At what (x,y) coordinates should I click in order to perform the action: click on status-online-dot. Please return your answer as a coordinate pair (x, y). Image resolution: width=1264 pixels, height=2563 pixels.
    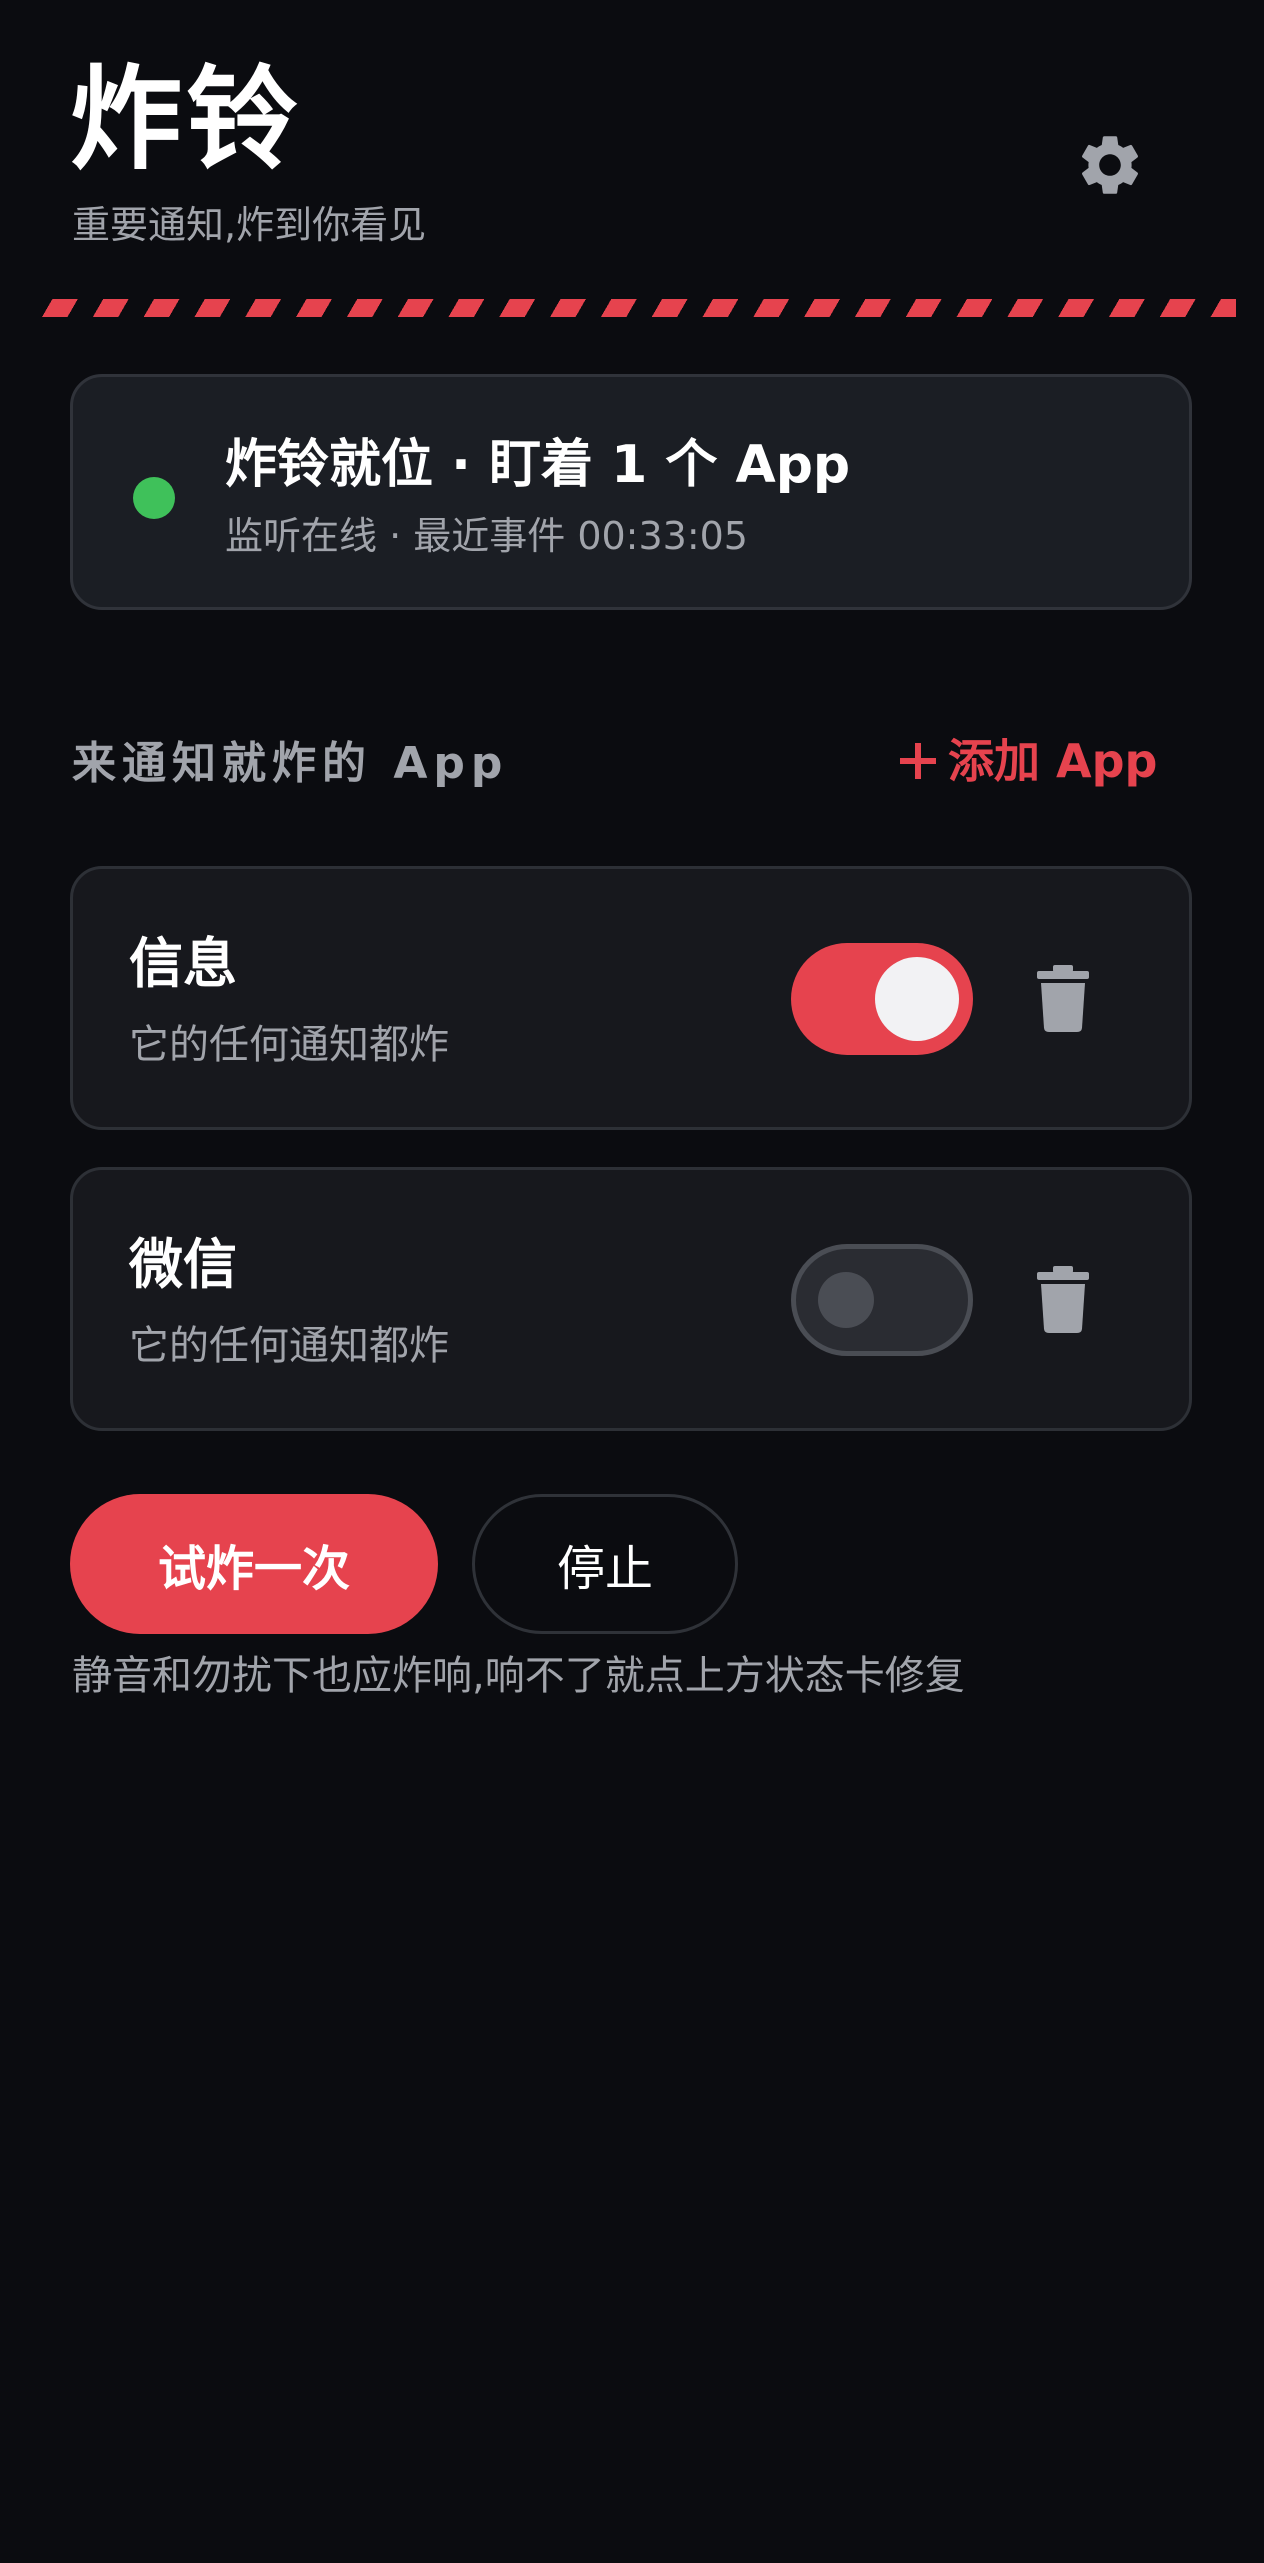
    Looking at the image, I should click on (154, 498).